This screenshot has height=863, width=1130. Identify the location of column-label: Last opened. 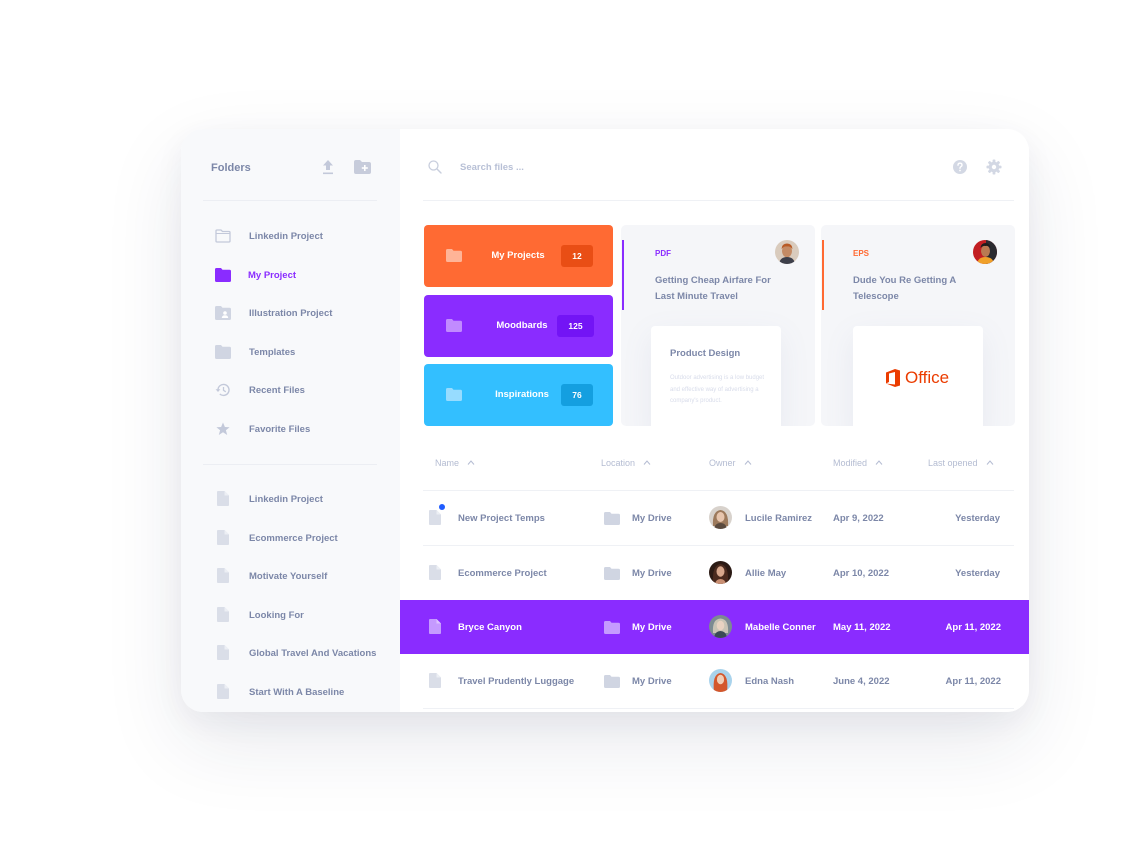
(953, 463).